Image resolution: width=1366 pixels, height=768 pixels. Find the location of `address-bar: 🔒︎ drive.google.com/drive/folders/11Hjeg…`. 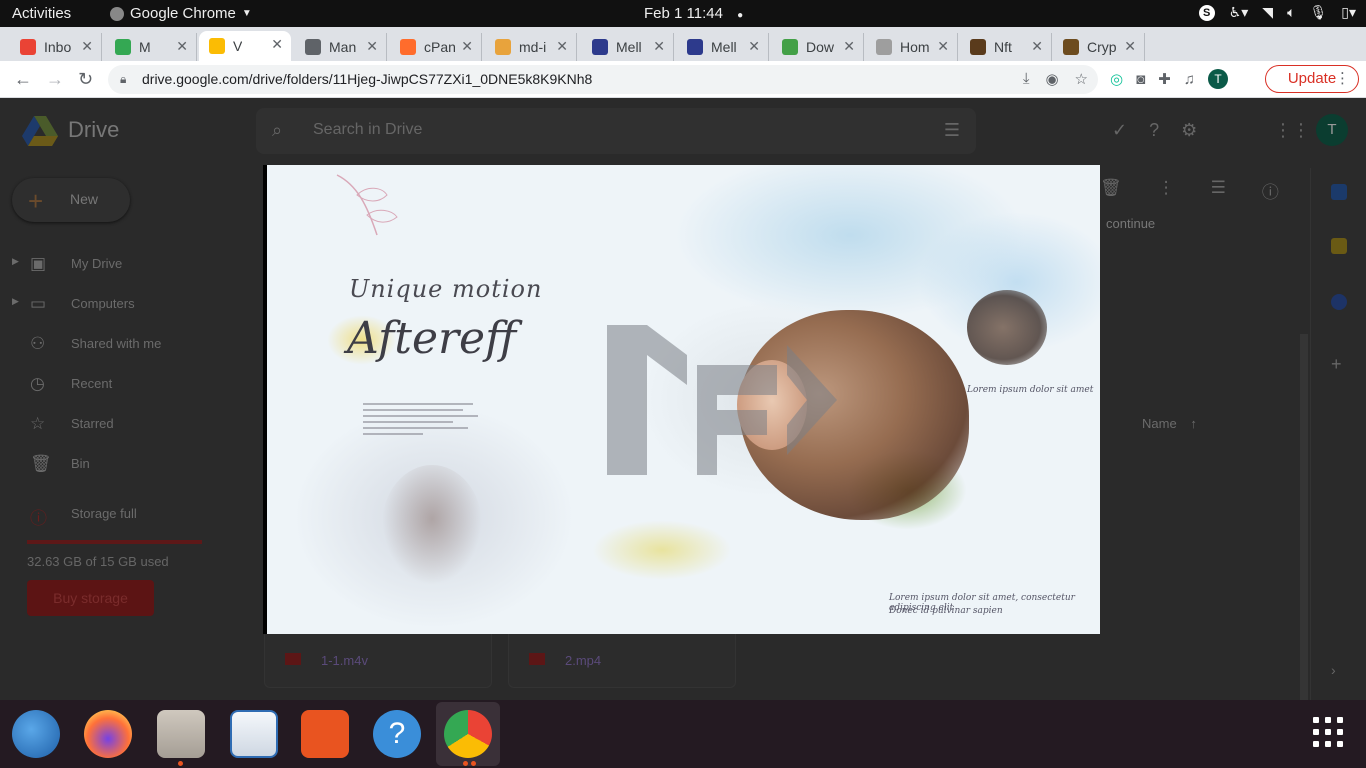

address-bar: 🔒︎ drive.google.com/drive/folders/11Hjeg… is located at coordinates (603, 79).